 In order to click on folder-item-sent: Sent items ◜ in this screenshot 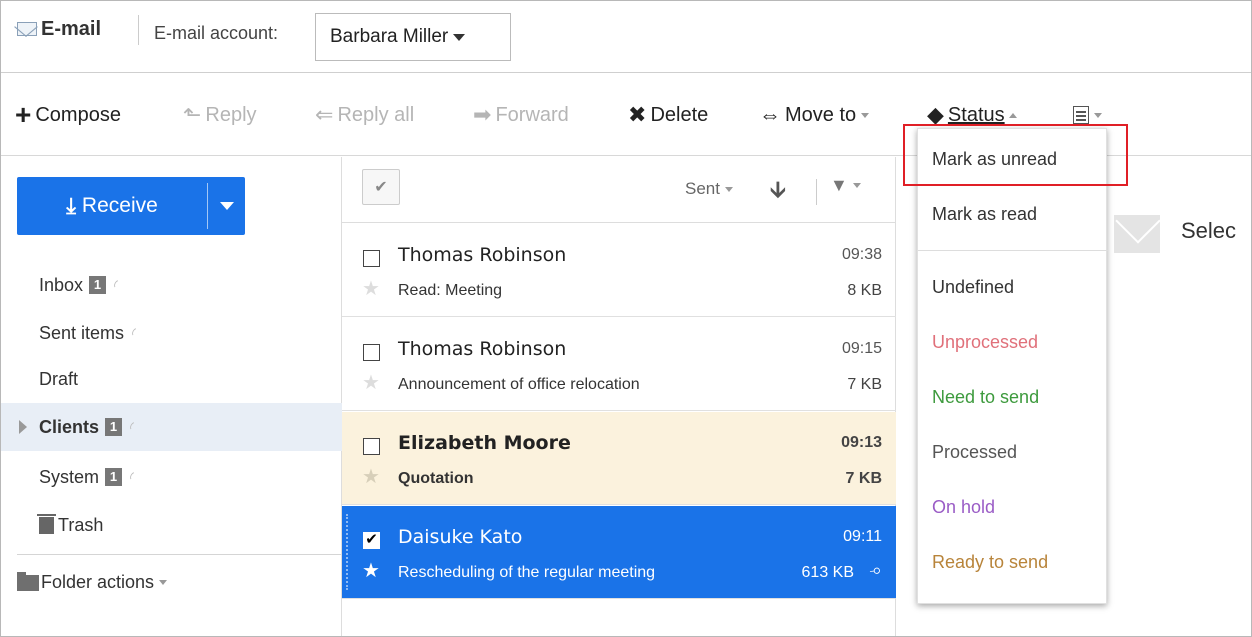, I will do `click(171, 333)`.